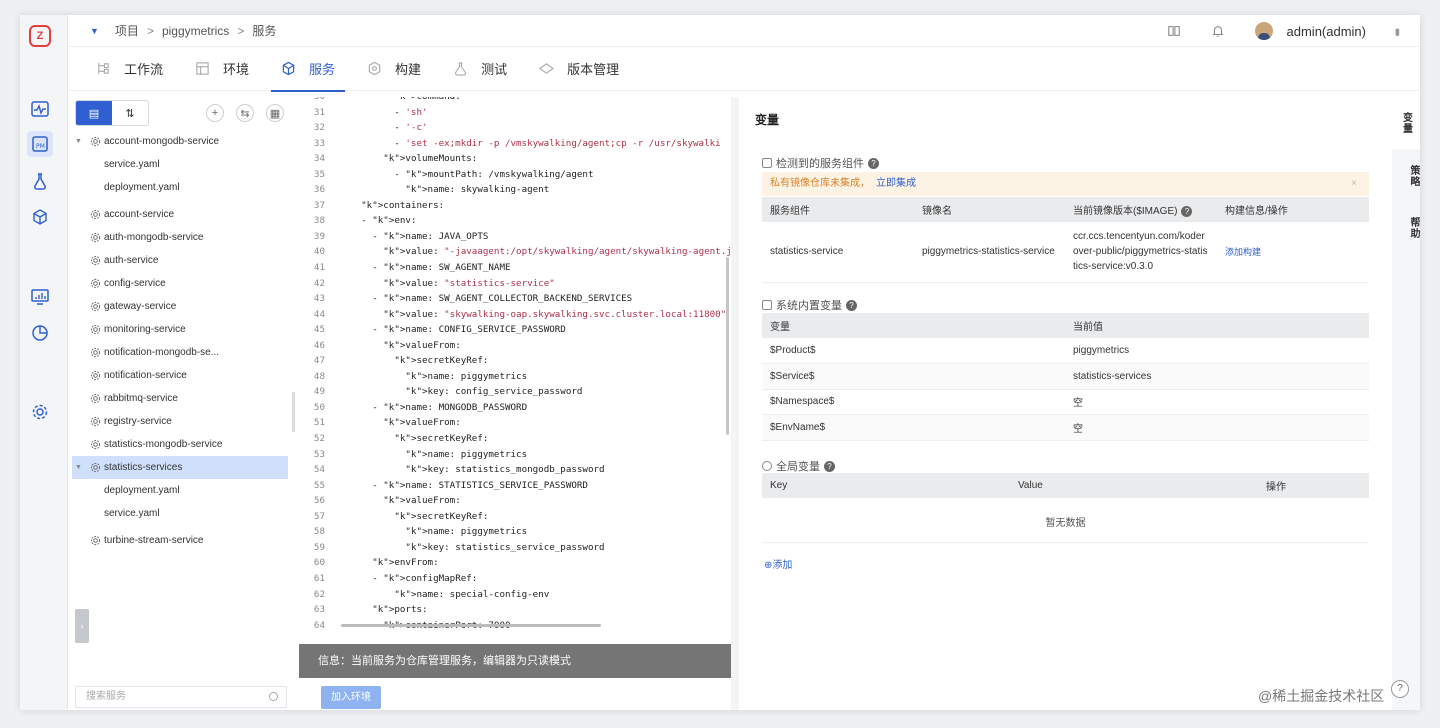 This screenshot has height=728, width=1440. Describe the element at coordinates (1406, 228) in the screenshot. I see `side-tab-help: 帮助` at that location.